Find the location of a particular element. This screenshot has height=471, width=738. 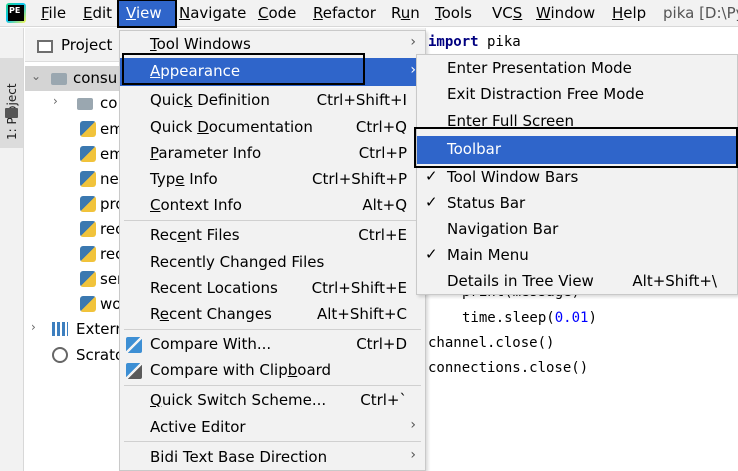

compare-icon is located at coordinates (134, 345).